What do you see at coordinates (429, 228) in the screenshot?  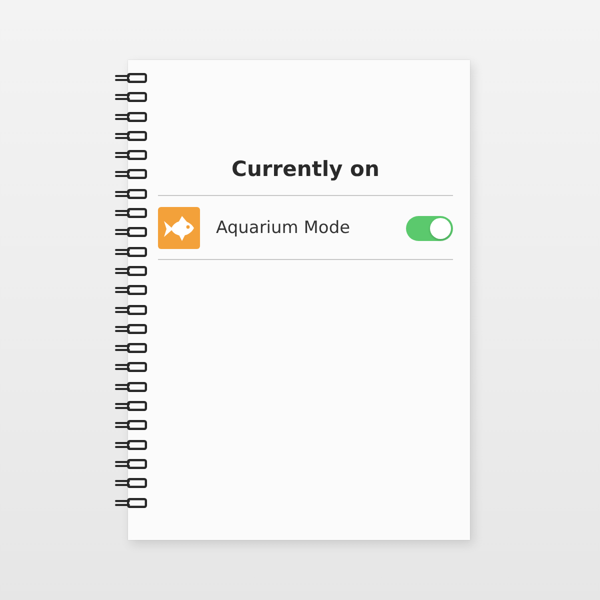 I see `toggle-switch` at bounding box center [429, 228].